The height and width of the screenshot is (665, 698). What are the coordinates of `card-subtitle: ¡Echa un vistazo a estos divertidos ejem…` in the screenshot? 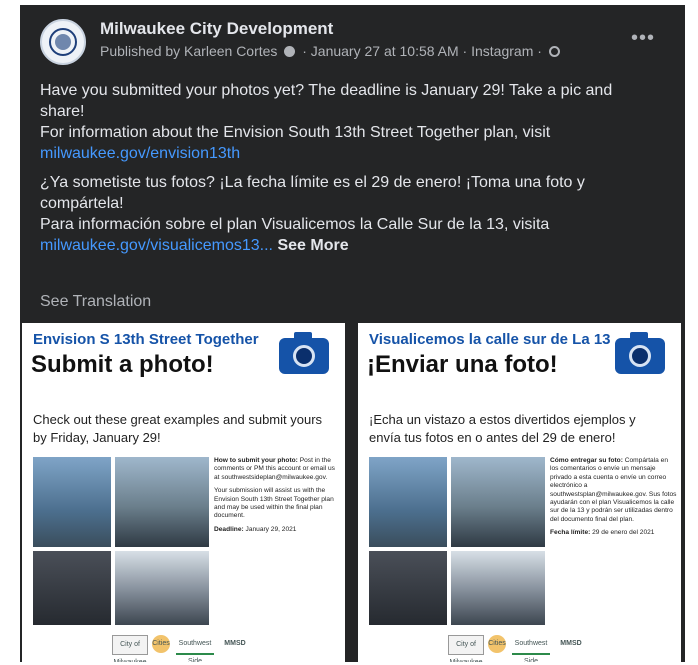 It's located at (502, 428).